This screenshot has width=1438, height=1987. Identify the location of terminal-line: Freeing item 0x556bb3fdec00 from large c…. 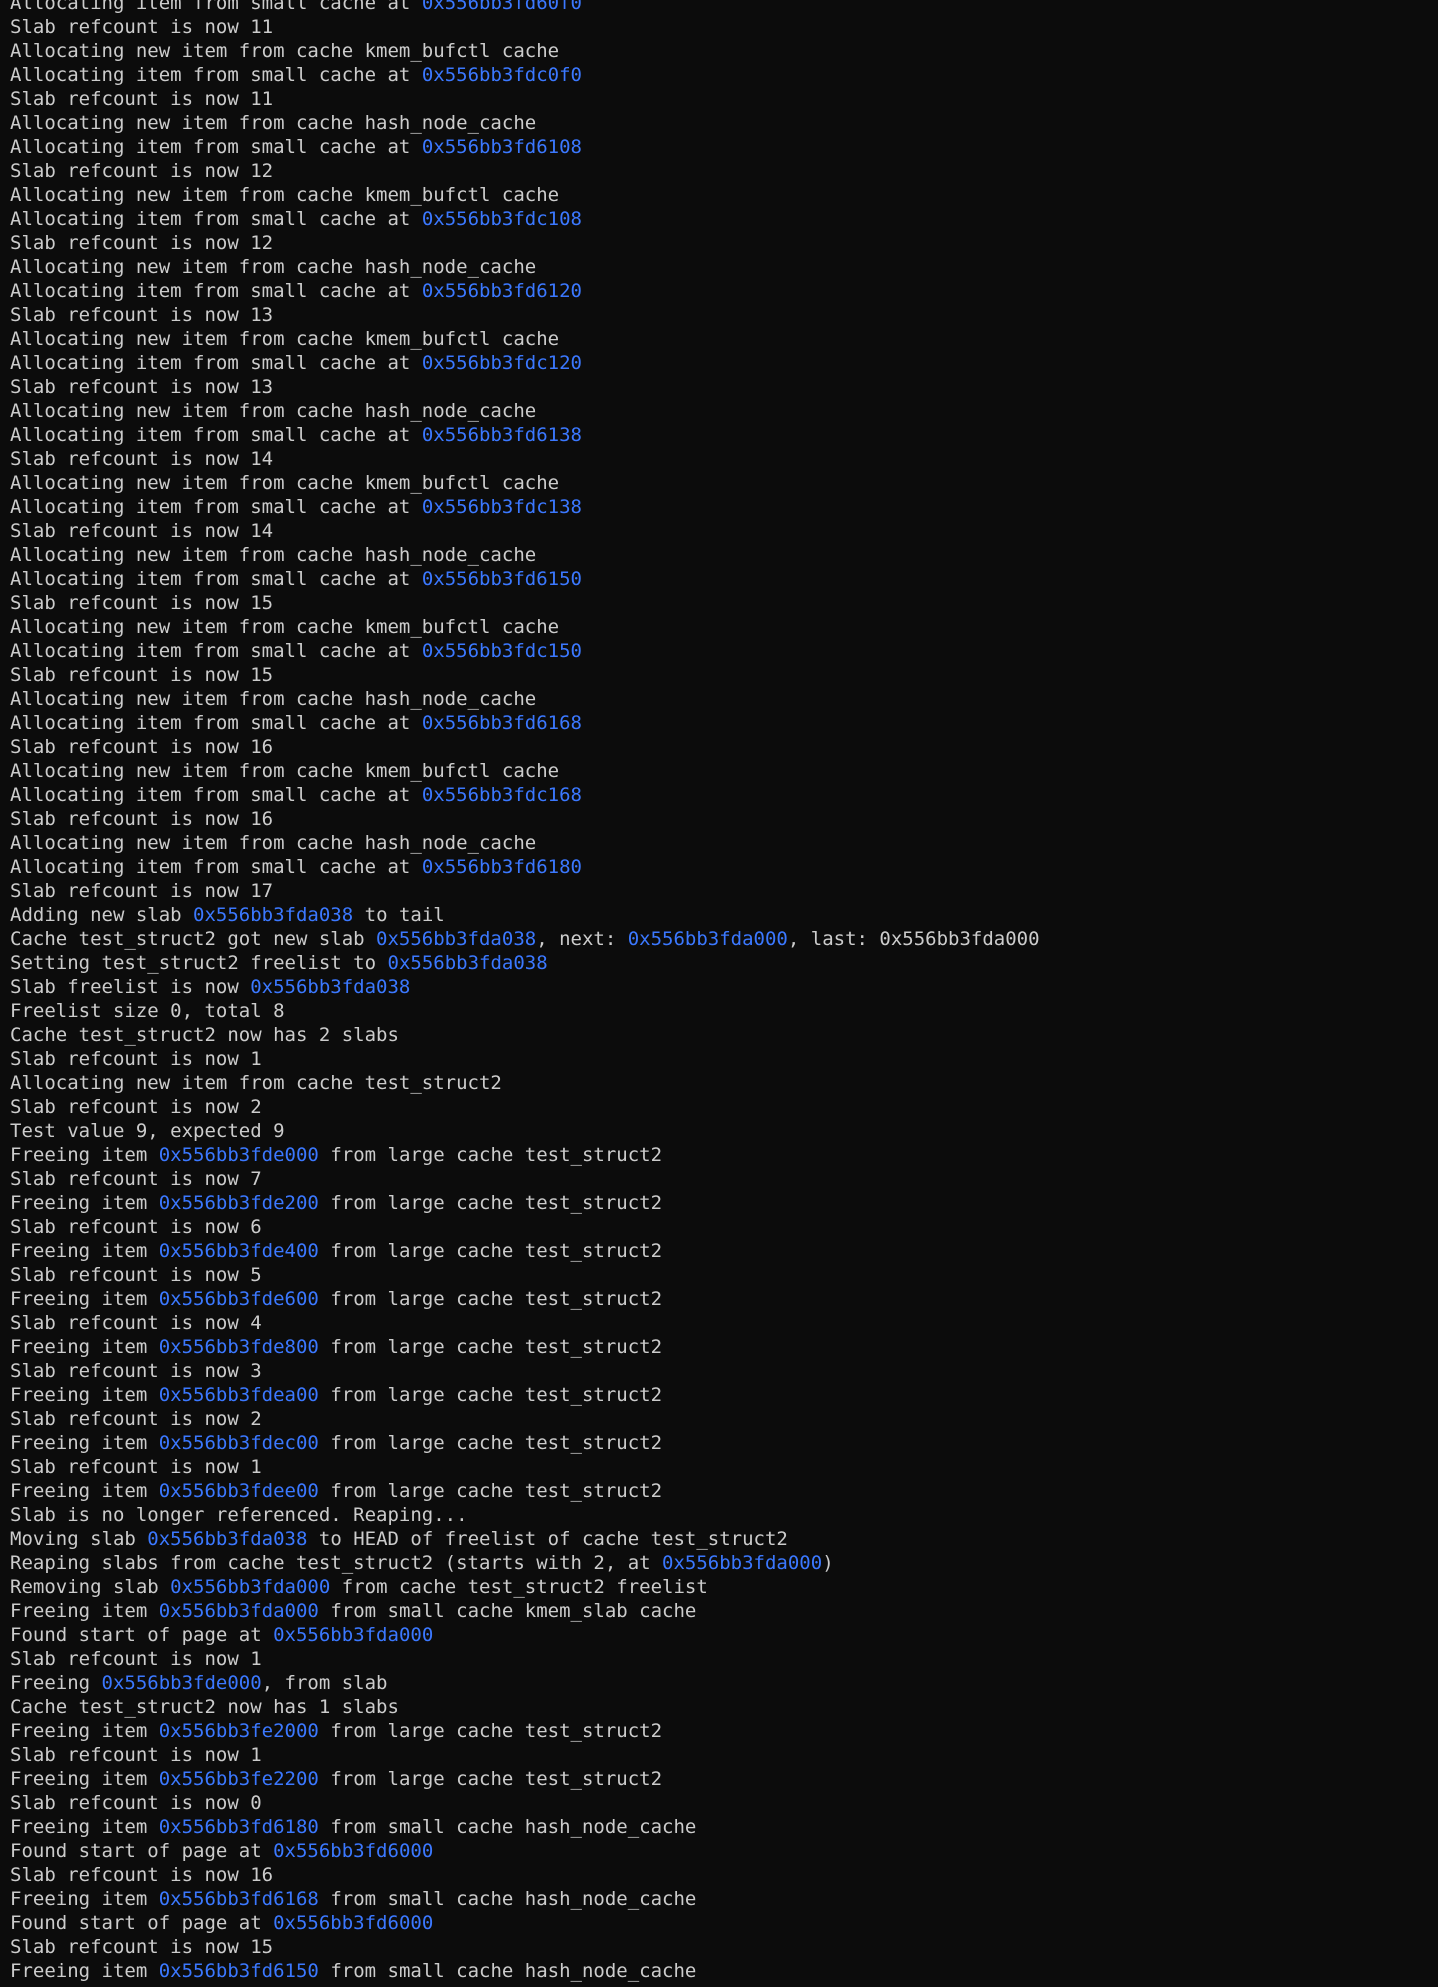
(720, 1443).